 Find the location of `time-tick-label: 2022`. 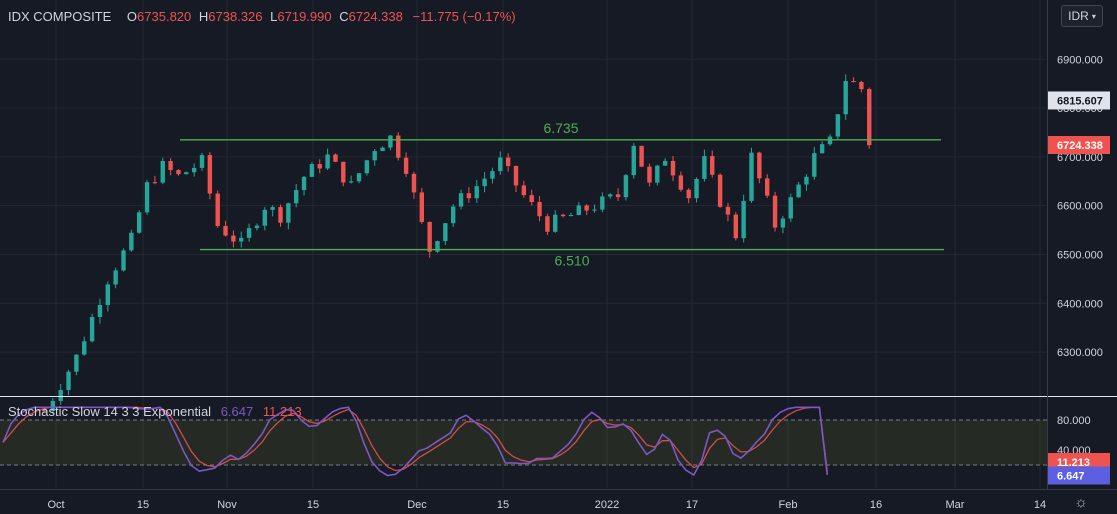

time-tick-label: 2022 is located at coordinates (607, 505).